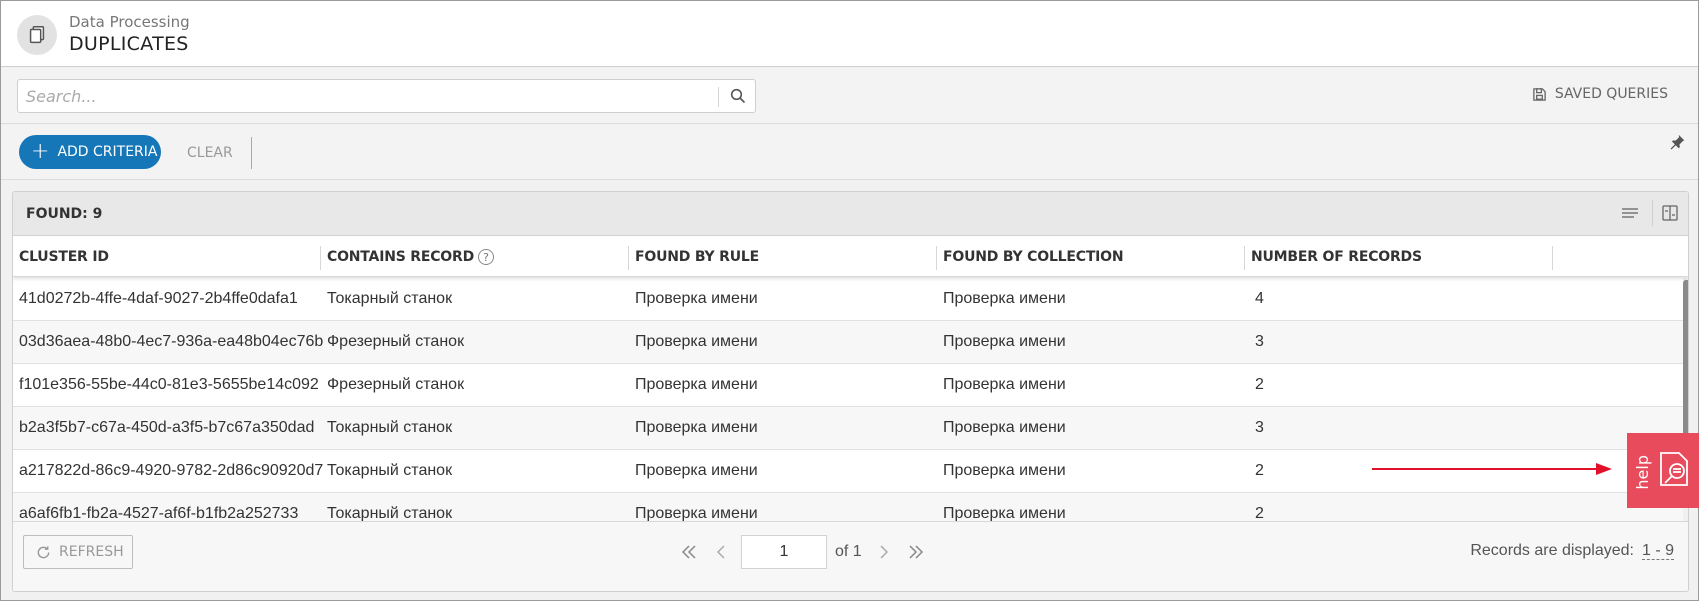 The width and height of the screenshot is (1699, 601). Describe the element at coordinates (1674, 469) in the screenshot. I see `document-search-icon` at that location.